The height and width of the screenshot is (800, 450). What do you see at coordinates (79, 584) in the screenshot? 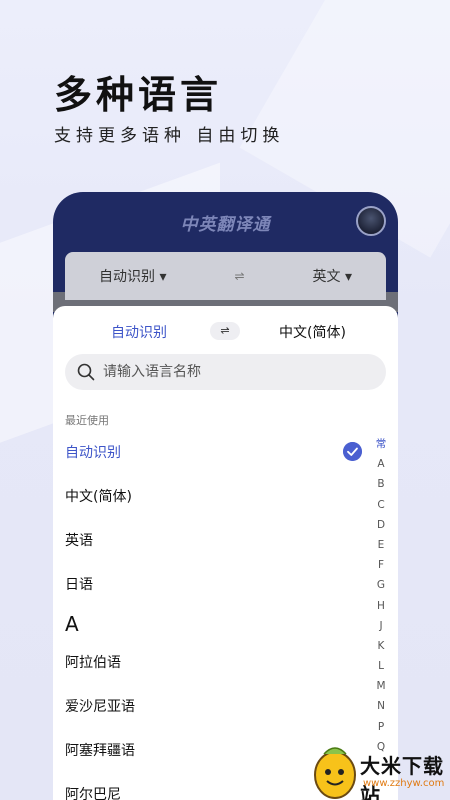
I see `language-item: 日语` at bounding box center [79, 584].